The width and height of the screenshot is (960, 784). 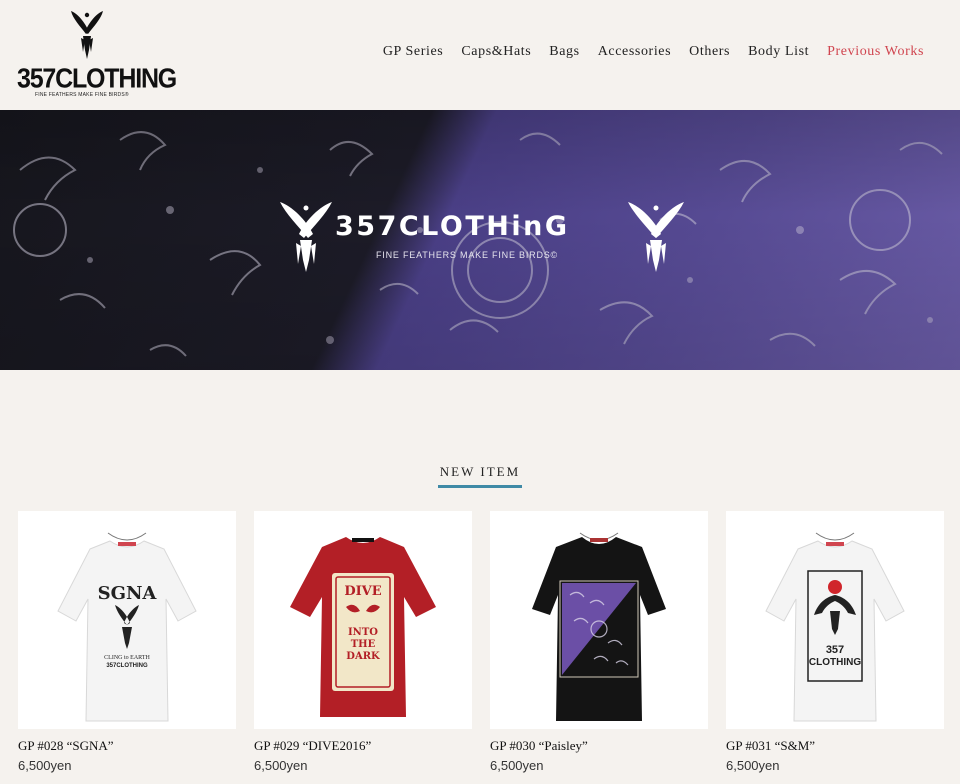 I want to click on hero-title: 357CLOTHinG, so click(x=452, y=226).